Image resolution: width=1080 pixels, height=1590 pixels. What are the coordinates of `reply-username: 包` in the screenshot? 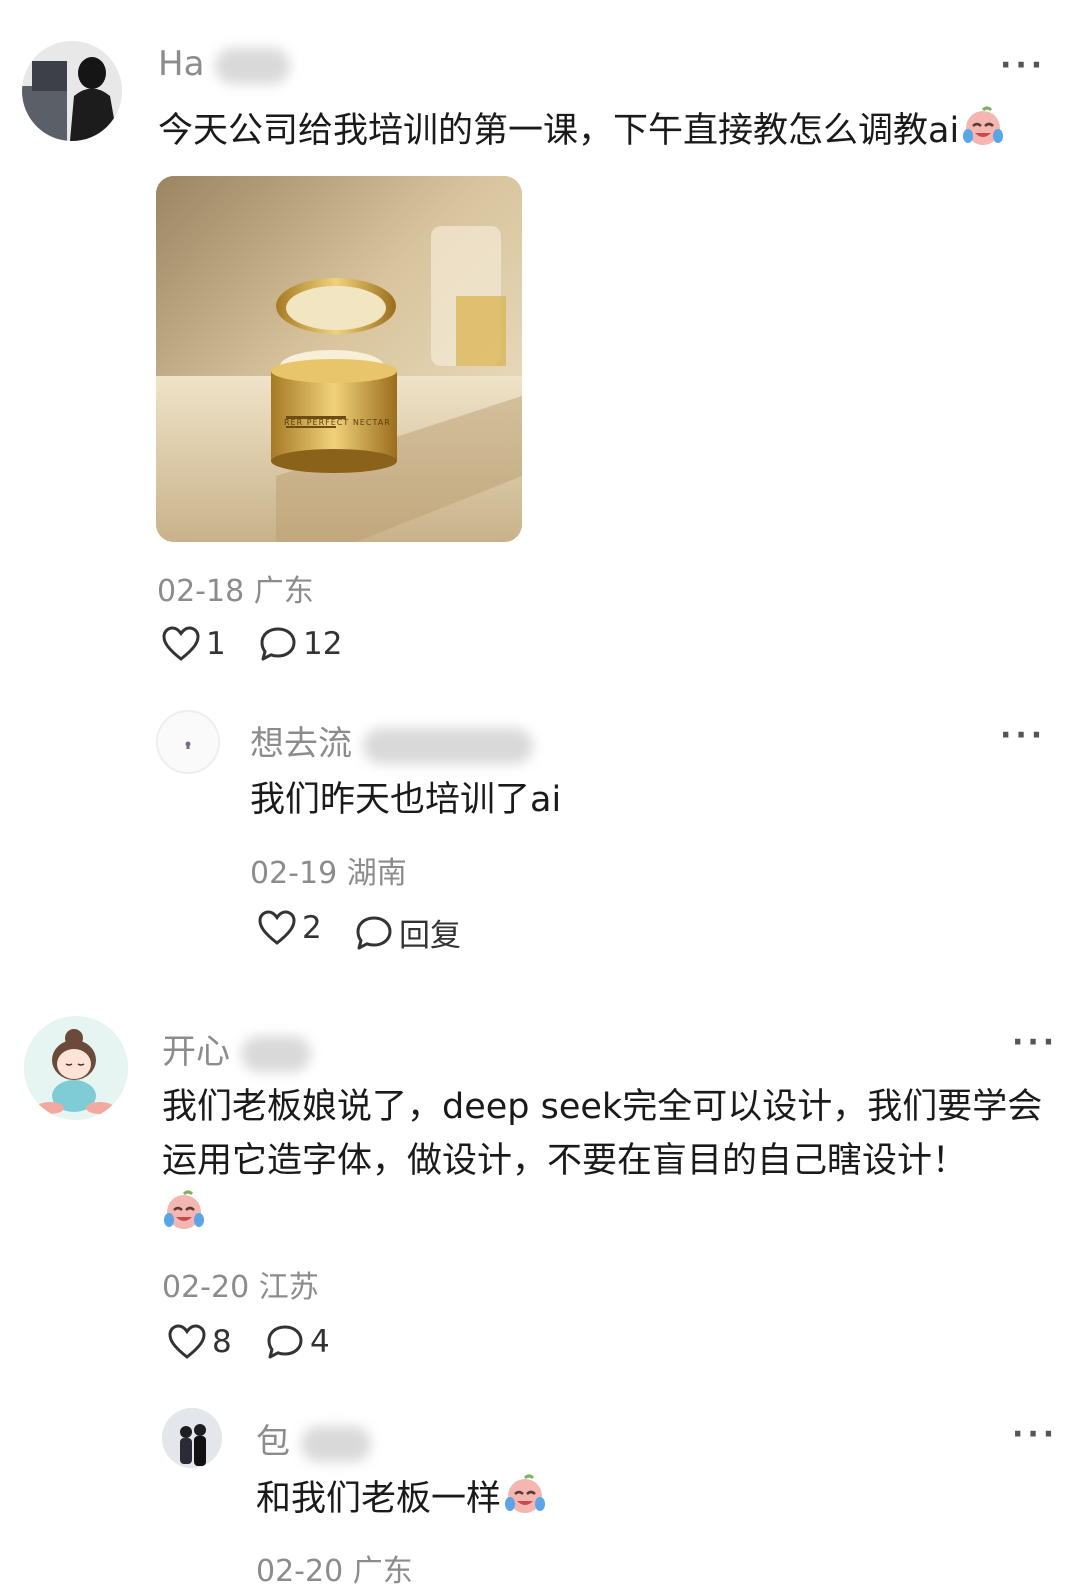 It's located at (313, 1438).